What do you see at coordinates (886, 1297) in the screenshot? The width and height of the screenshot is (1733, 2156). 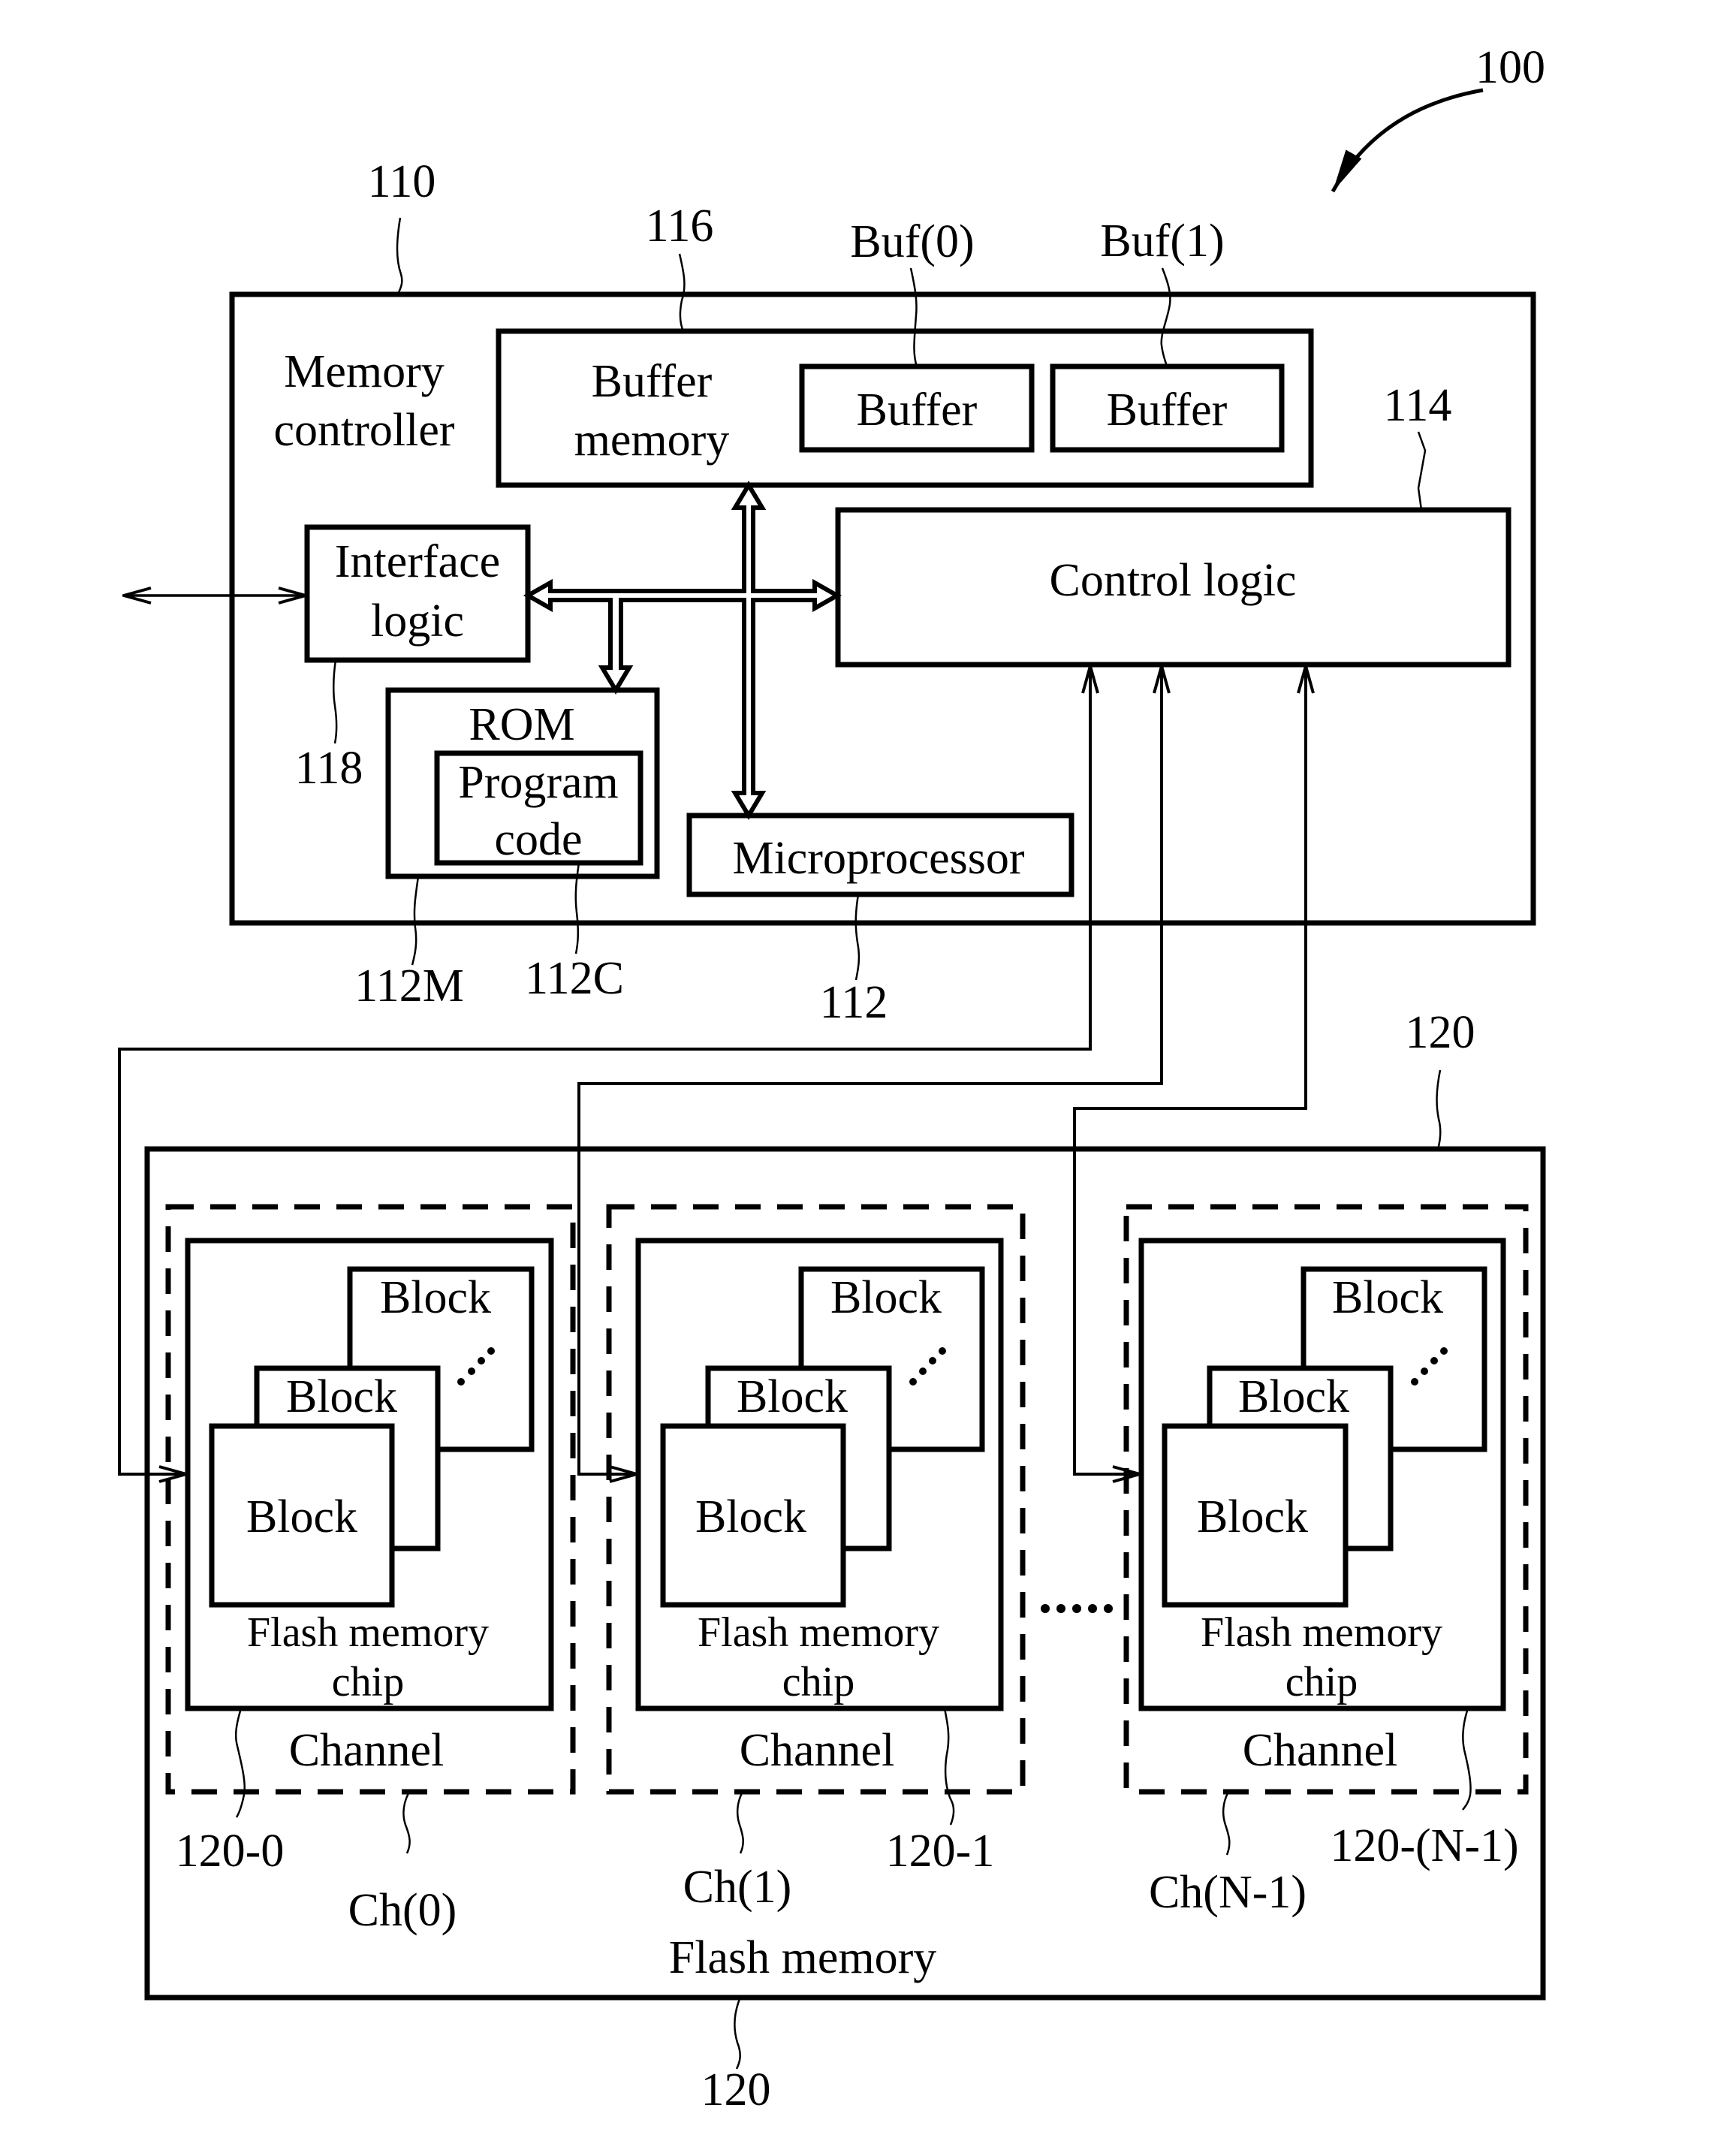 I see `block-1-back-label: Block` at bounding box center [886, 1297].